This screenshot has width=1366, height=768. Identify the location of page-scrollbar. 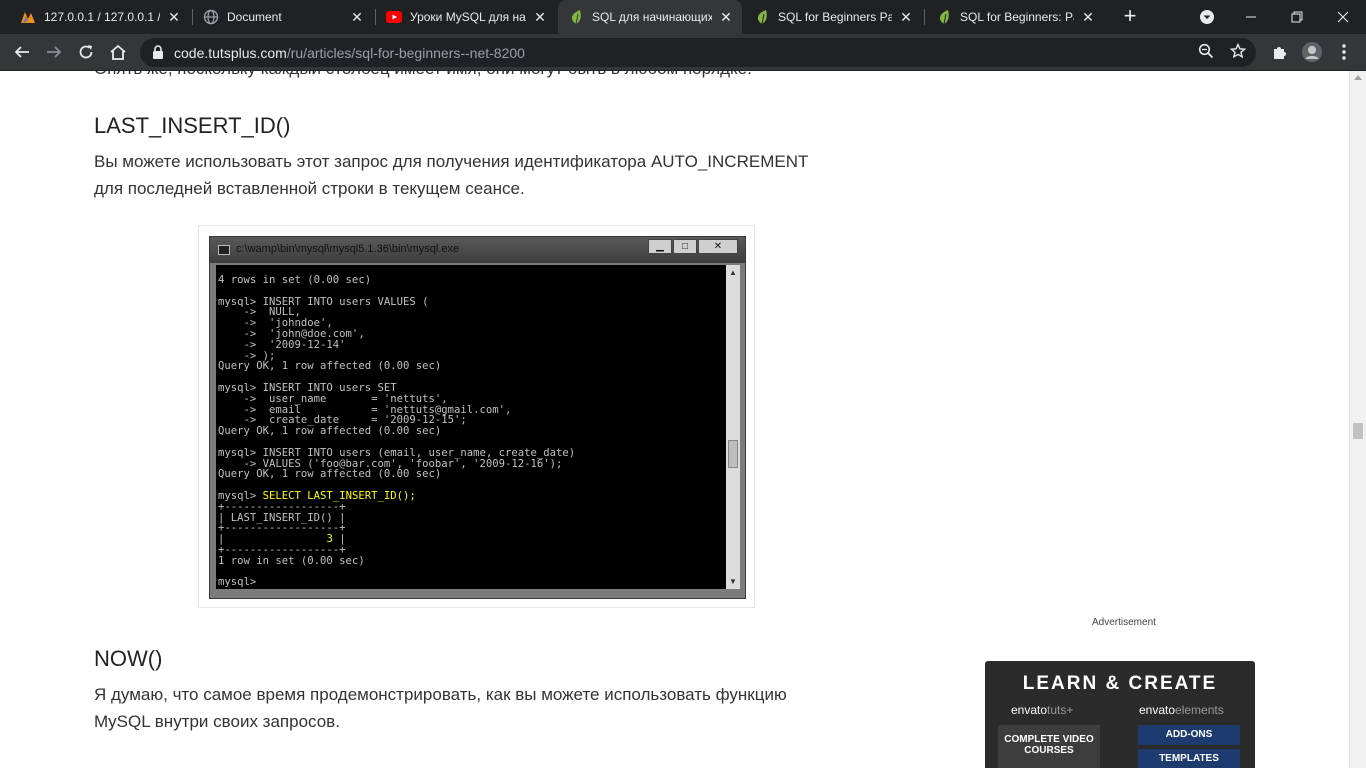
(1357, 419).